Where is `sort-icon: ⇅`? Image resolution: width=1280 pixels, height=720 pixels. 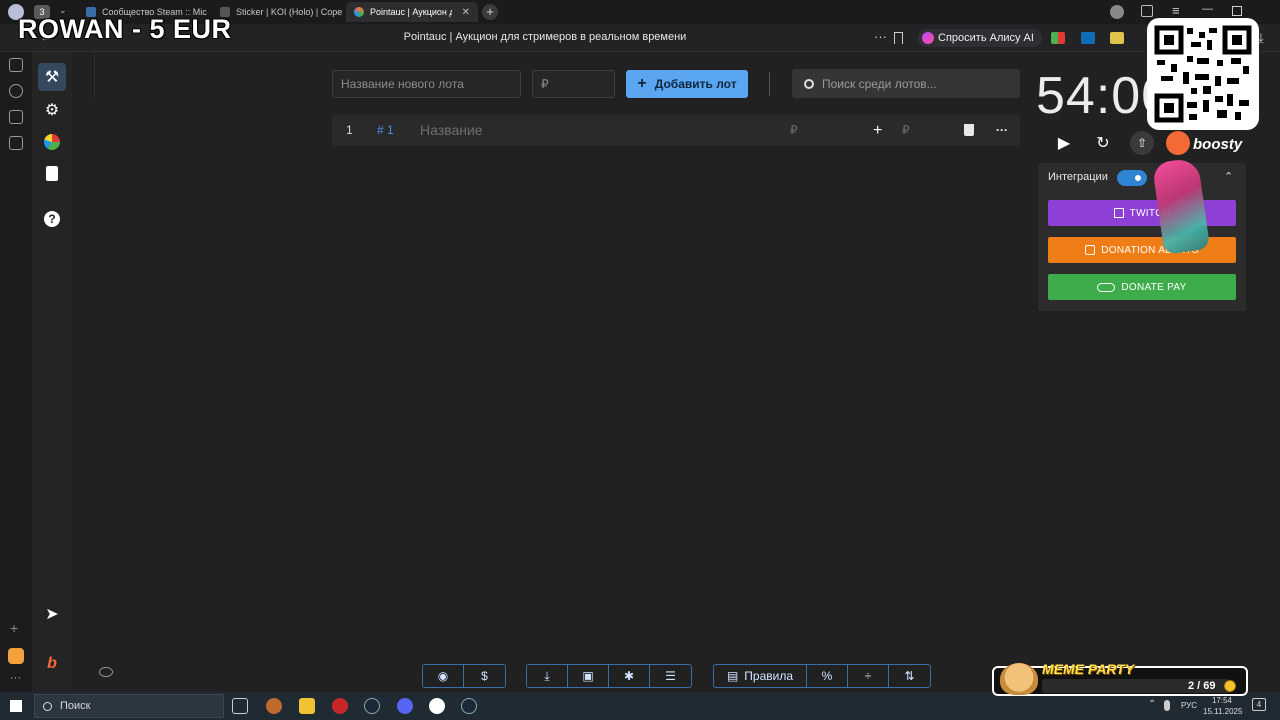
sort-icon: ⇅ is located at coordinates (909, 676).